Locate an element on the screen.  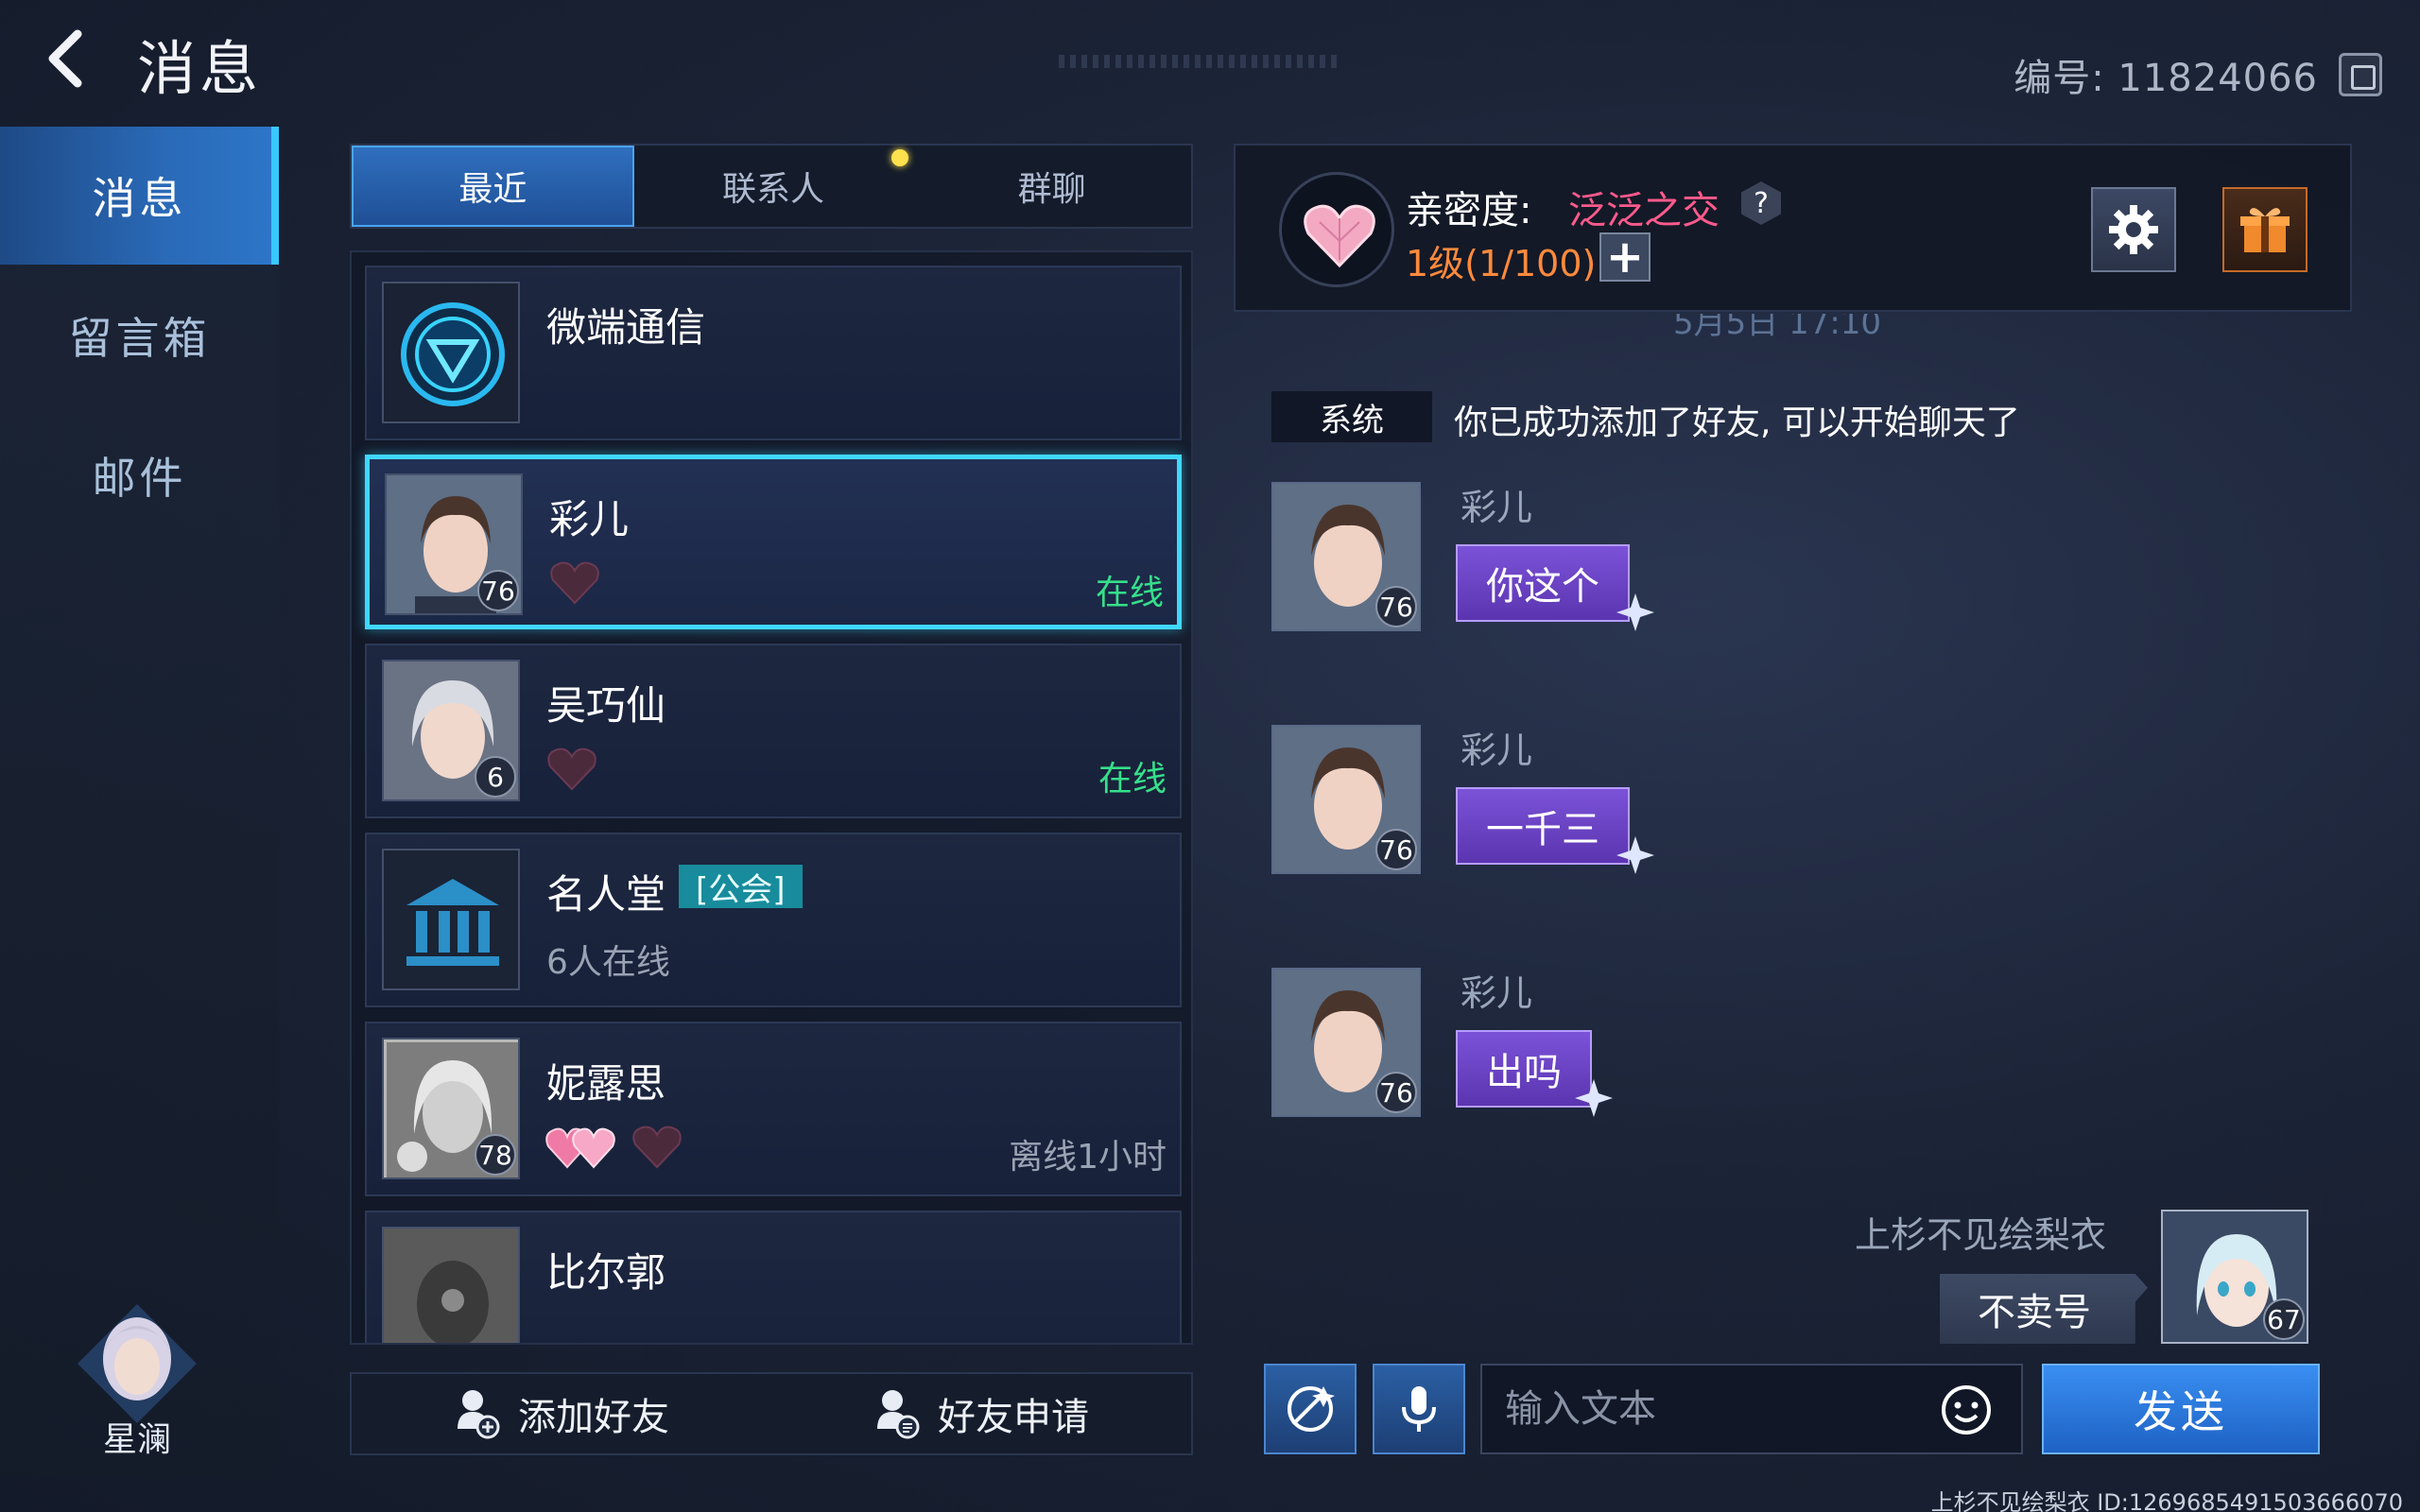
help-icon: ? is located at coordinates (1761, 203).